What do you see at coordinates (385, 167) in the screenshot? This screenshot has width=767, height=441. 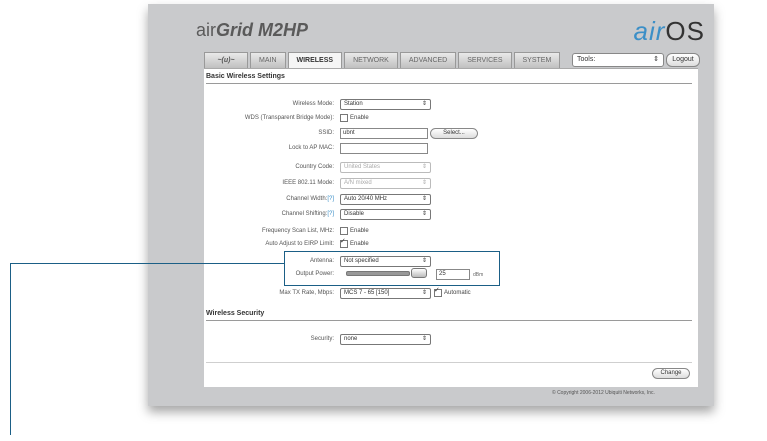 I see `country-code-select: United States ⇕` at bounding box center [385, 167].